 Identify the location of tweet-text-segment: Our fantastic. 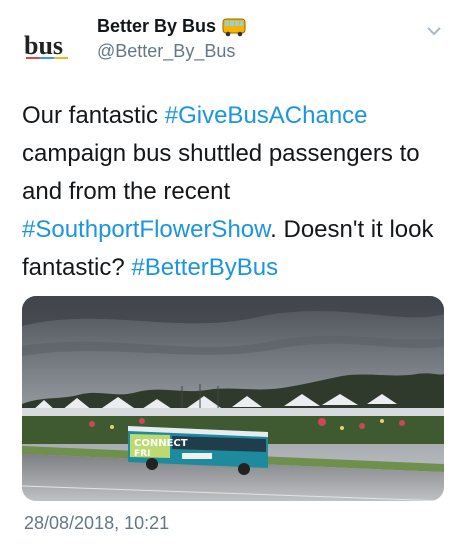
(93, 115).